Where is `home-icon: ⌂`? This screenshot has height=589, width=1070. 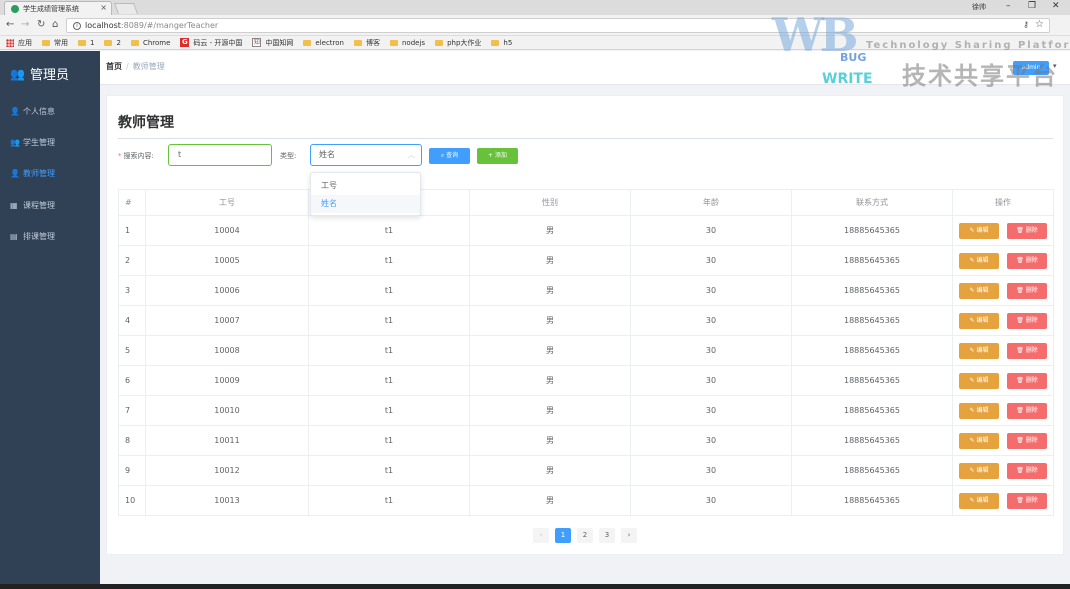
home-icon: ⌂ is located at coordinates (55, 24).